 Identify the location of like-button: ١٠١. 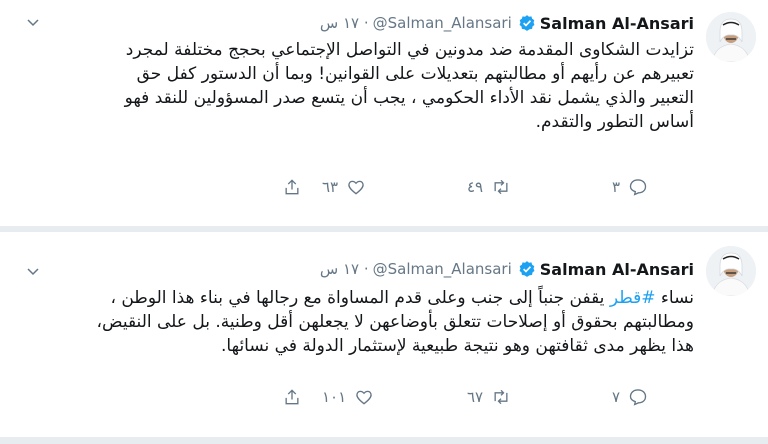
(348, 397).